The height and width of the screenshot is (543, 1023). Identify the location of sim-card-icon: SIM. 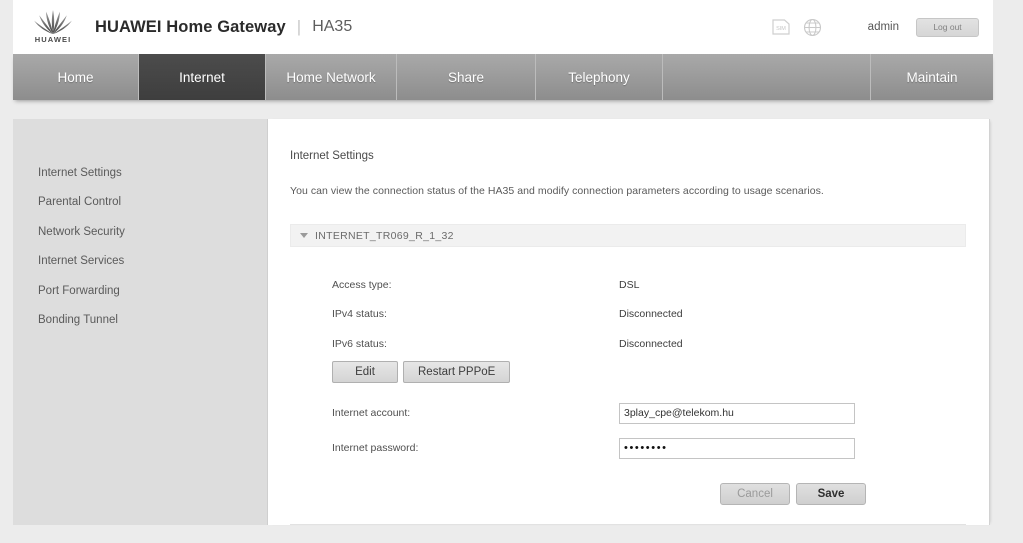
(781, 27).